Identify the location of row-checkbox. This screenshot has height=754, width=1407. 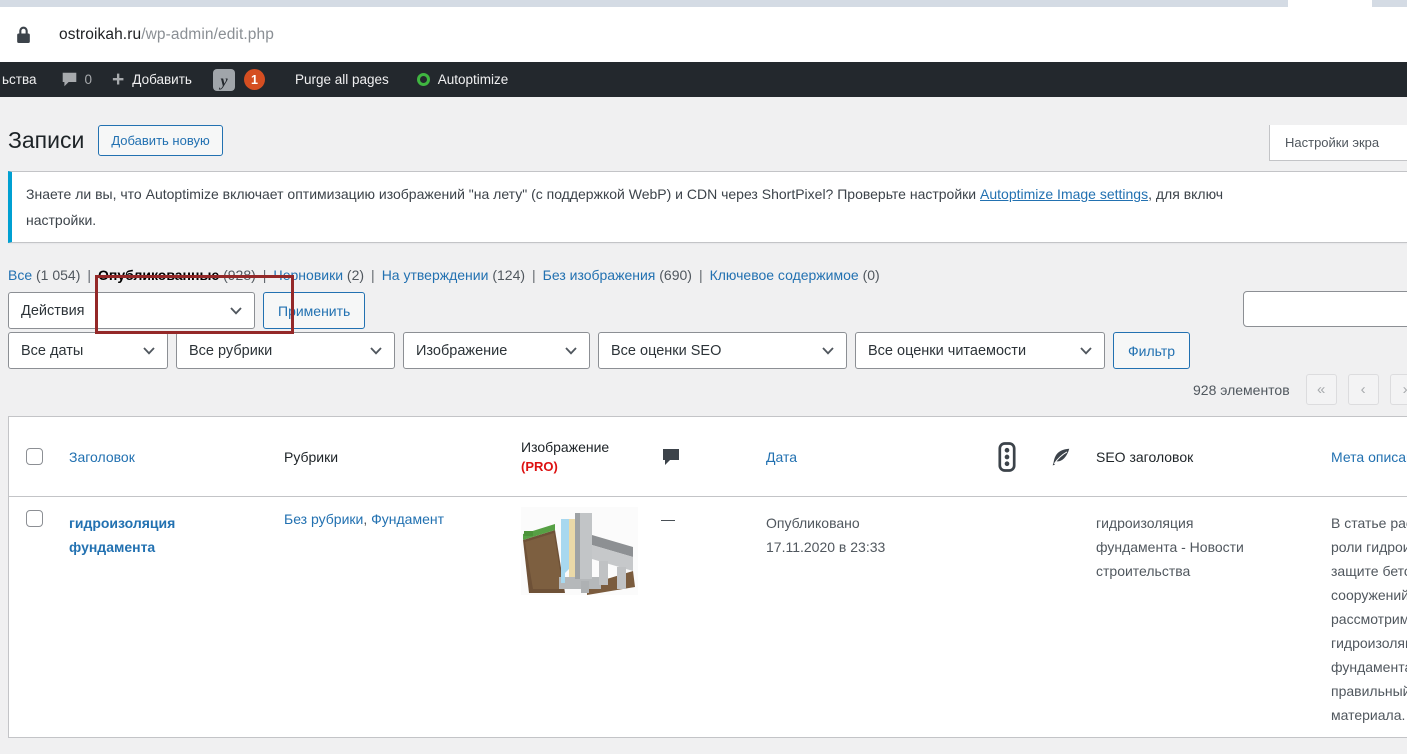
(34, 518).